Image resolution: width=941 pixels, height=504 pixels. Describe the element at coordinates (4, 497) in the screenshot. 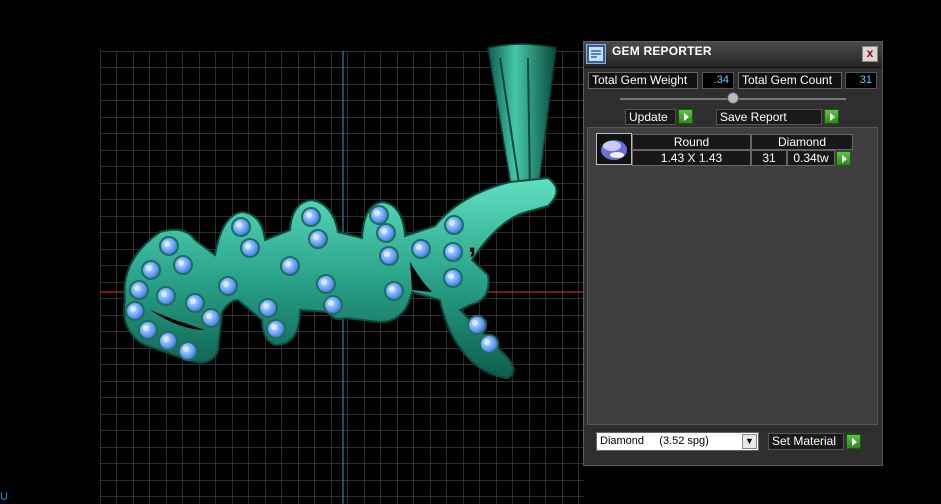

I see `viewport-corner-label: U` at that location.